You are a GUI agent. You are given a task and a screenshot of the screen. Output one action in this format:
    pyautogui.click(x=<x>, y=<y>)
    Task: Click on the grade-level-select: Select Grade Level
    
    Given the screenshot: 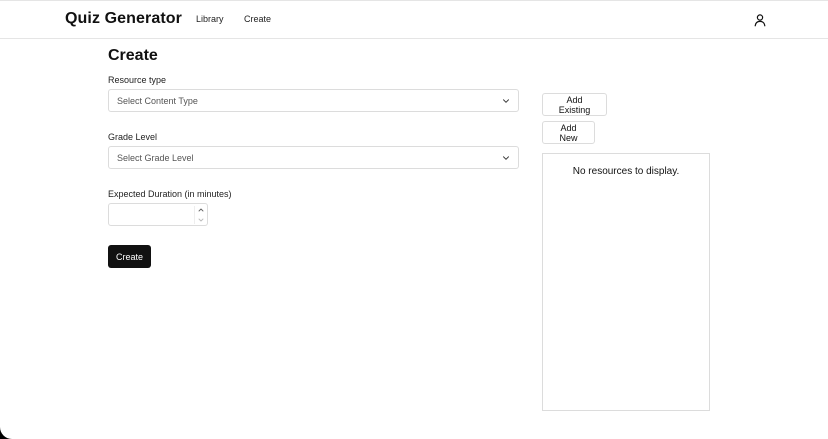 What is the action you would take?
    pyautogui.click(x=313, y=157)
    